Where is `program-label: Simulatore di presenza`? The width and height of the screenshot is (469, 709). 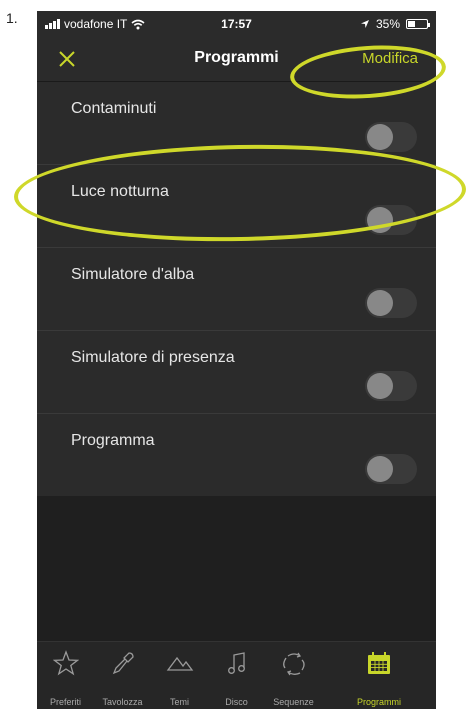
program-label: Simulatore di presenza is located at coordinates (153, 357).